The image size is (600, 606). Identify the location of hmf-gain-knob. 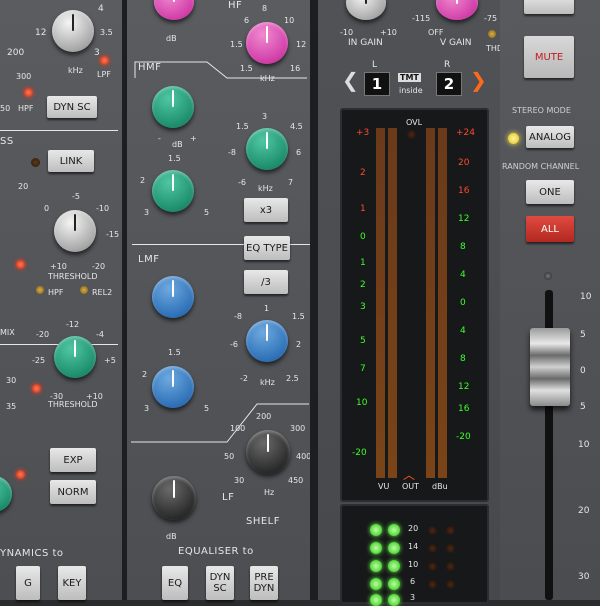
(173, 107).